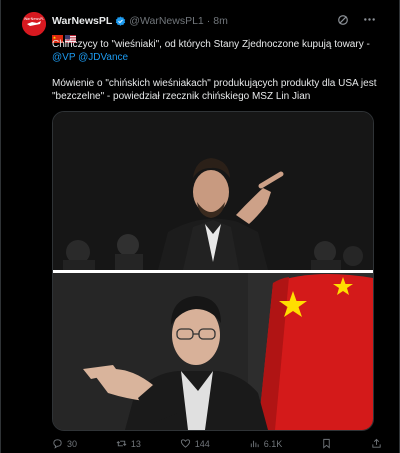 The width and height of the screenshot is (400, 453). I want to click on like-icon, so click(185, 443).